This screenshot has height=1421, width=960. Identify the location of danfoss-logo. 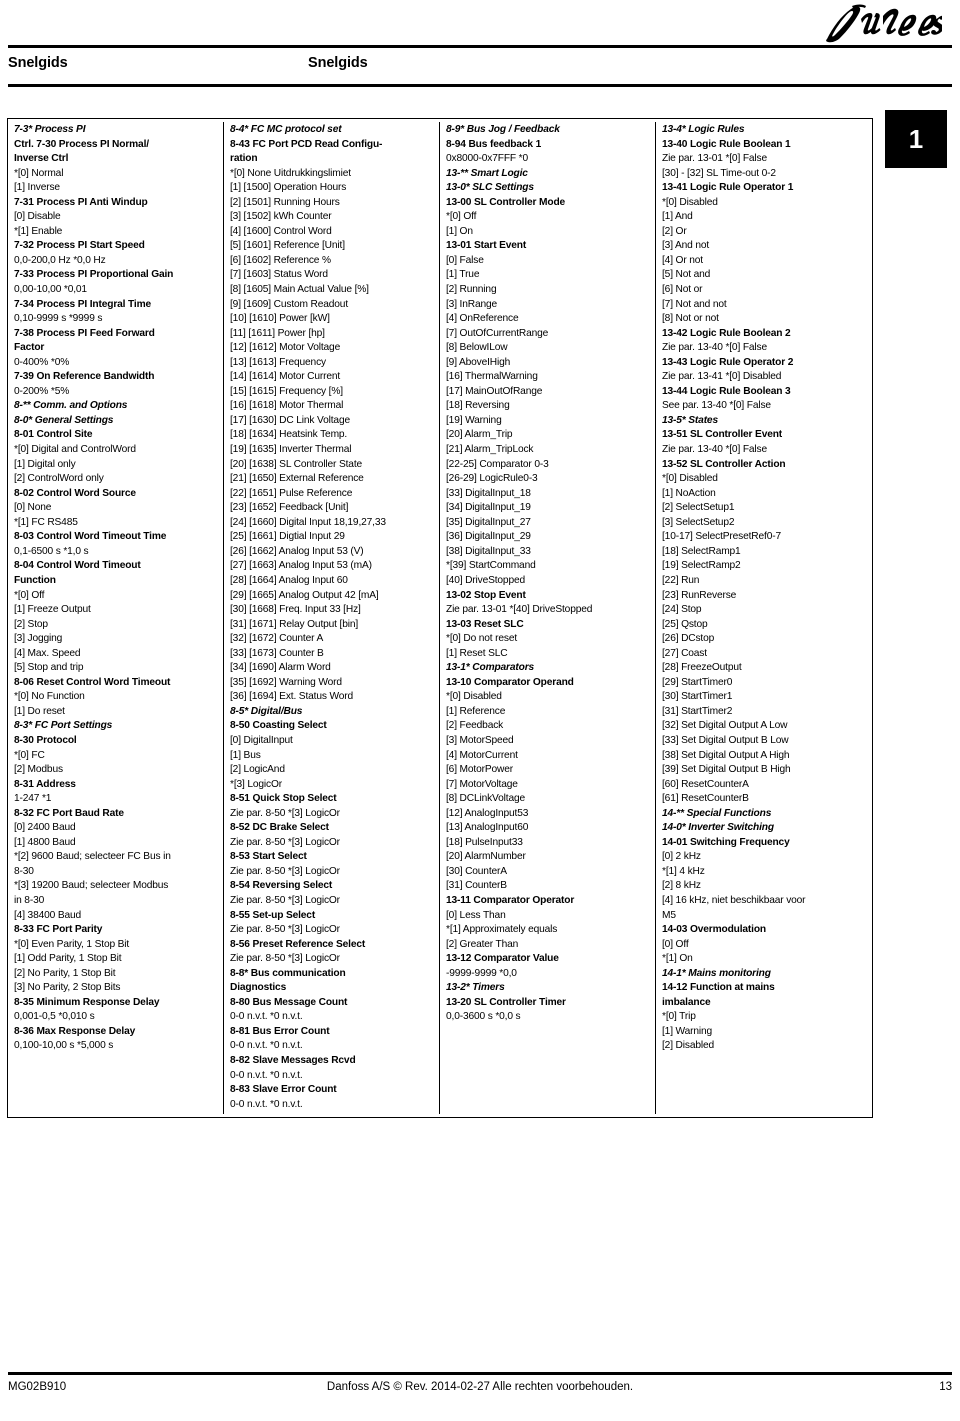
(883, 25).